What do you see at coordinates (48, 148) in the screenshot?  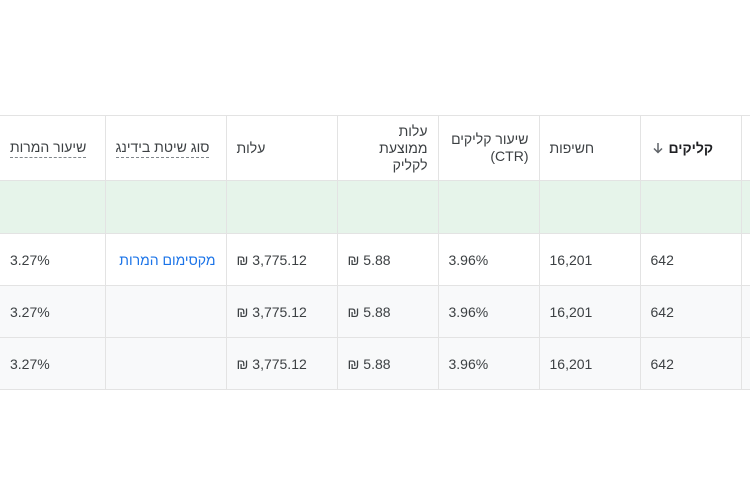 I see `header-conversion-rate-label: שיעור המרות` at bounding box center [48, 148].